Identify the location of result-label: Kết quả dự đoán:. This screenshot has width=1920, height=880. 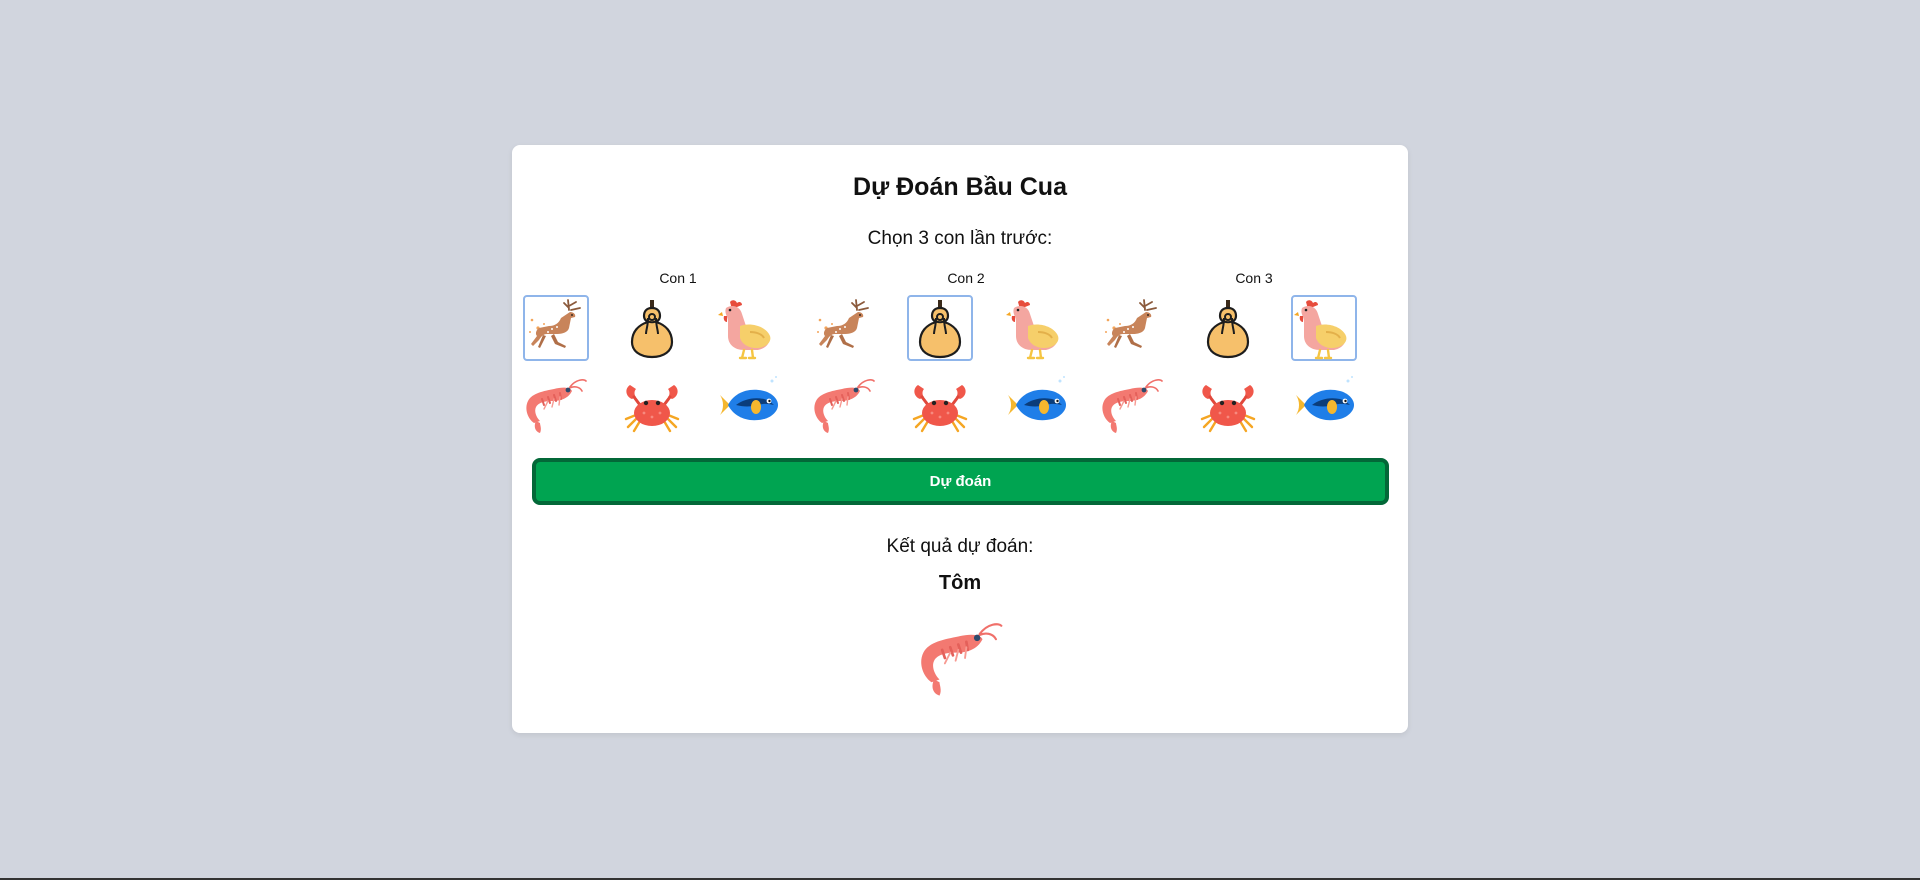
(960, 546).